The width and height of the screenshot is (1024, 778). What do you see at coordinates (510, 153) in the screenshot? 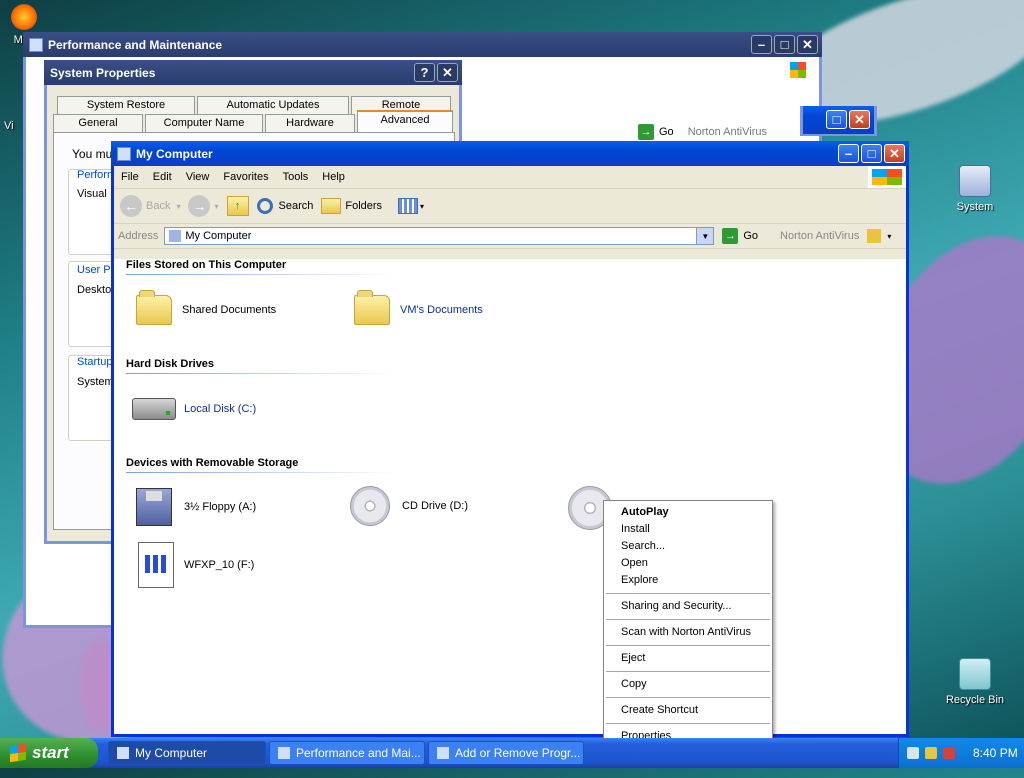
I see `title-bar: My Computer – □ ✕` at bounding box center [510, 153].